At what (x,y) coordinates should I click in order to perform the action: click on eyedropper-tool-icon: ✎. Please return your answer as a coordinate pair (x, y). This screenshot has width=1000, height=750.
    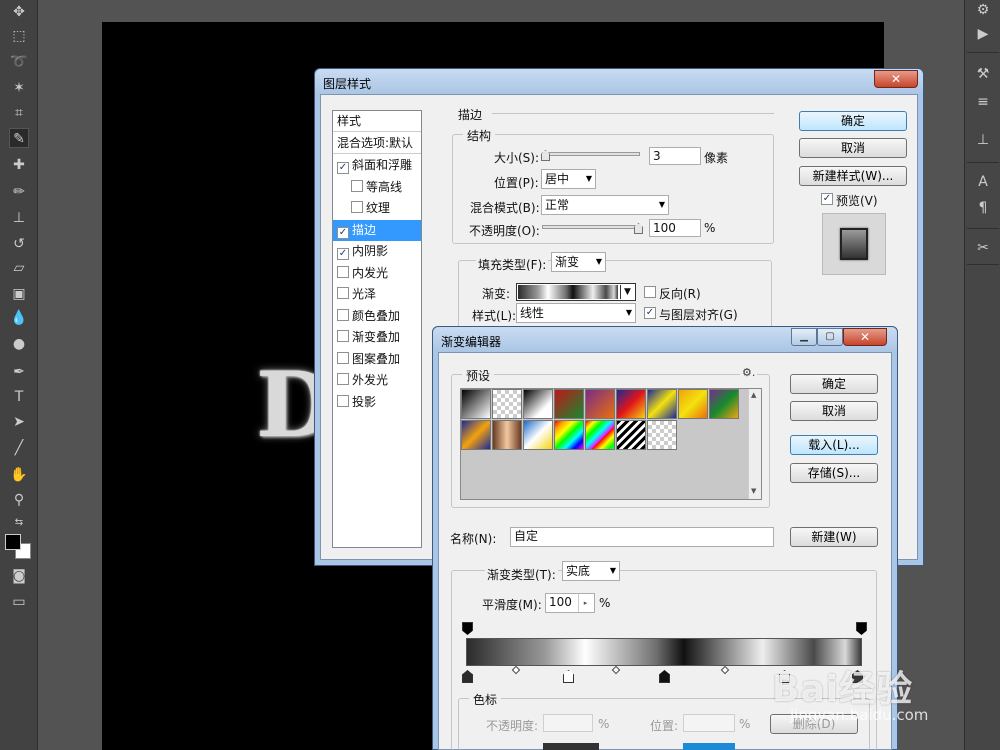
    Looking at the image, I should click on (19, 138).